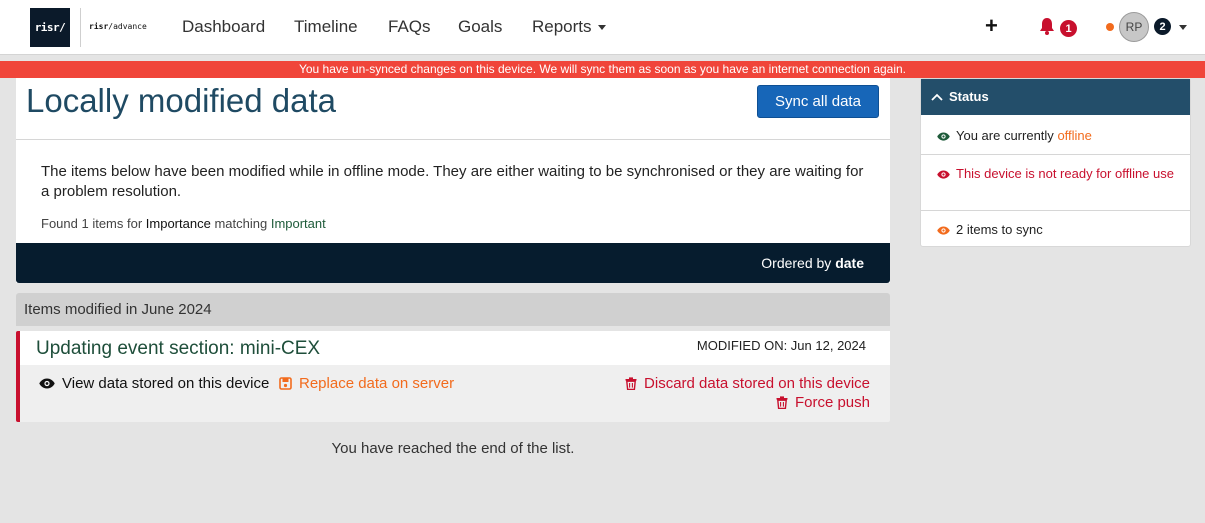 The image size is (1205, 523). What do you see at coordinates (757, 383) in the screenshot?
I see `discard-local-data-label: Discard data stored on this device` at bounding box center [757, 383].